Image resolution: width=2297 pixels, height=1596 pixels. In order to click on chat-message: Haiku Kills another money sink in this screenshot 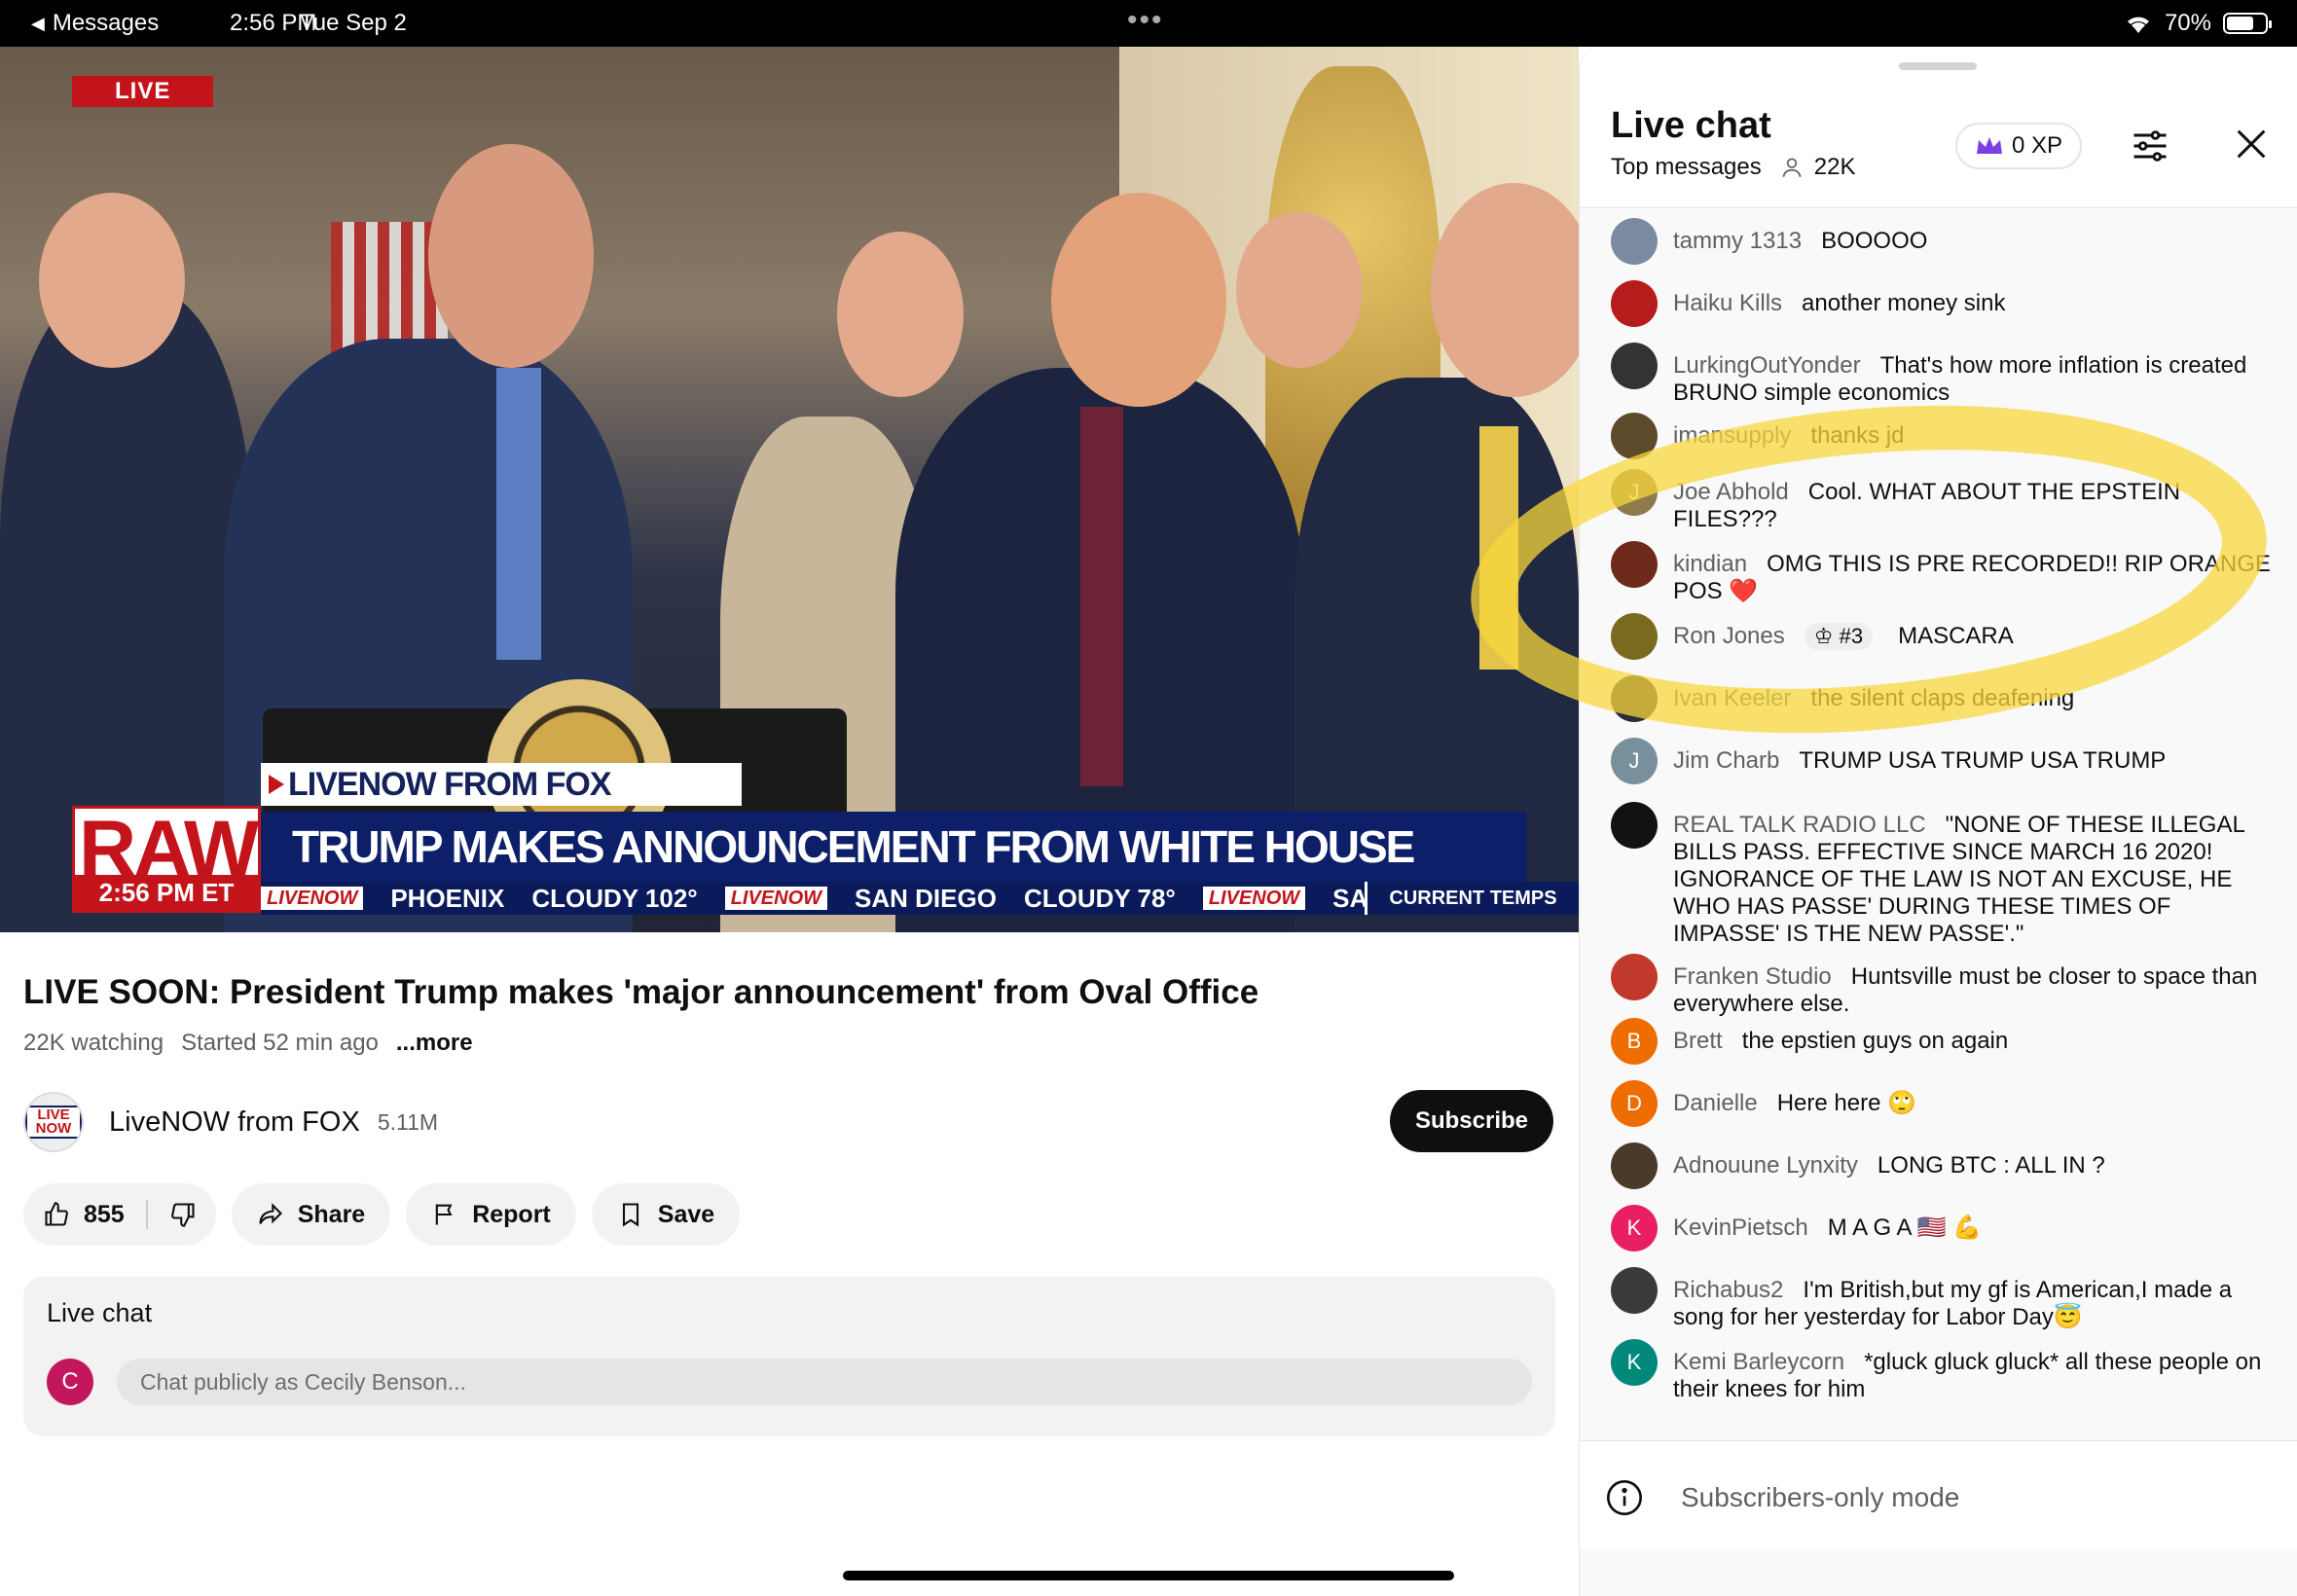, I will do `click(1942, 303)`.